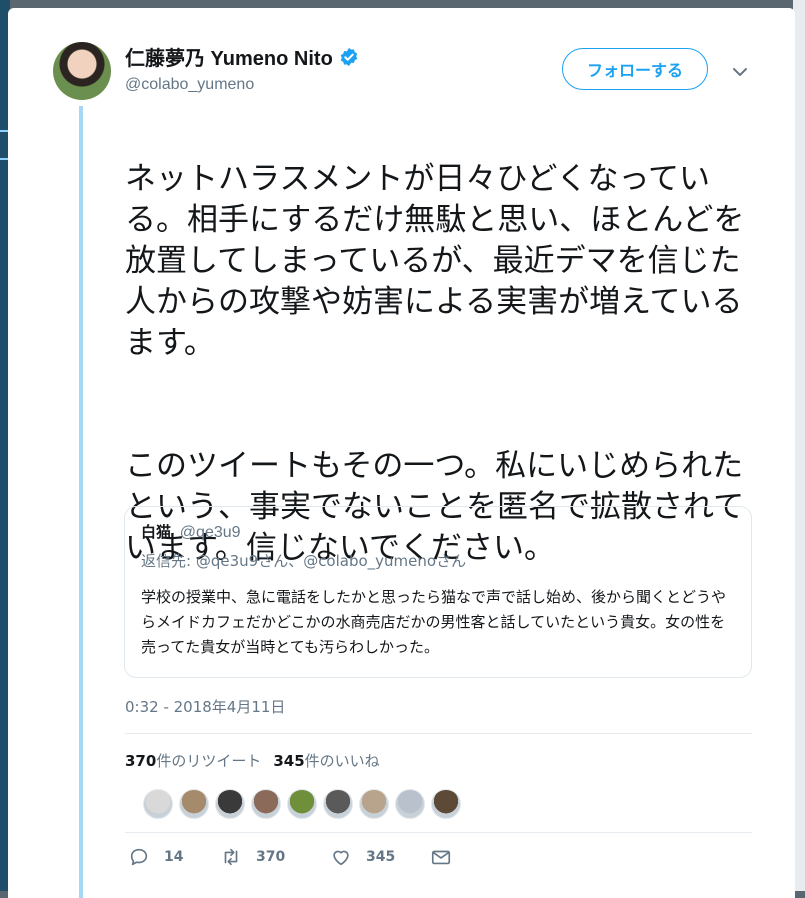  What do you see at coordinates (81, 502) in the screenshot?
I see `thread-line` at bounding box center [81, 502].